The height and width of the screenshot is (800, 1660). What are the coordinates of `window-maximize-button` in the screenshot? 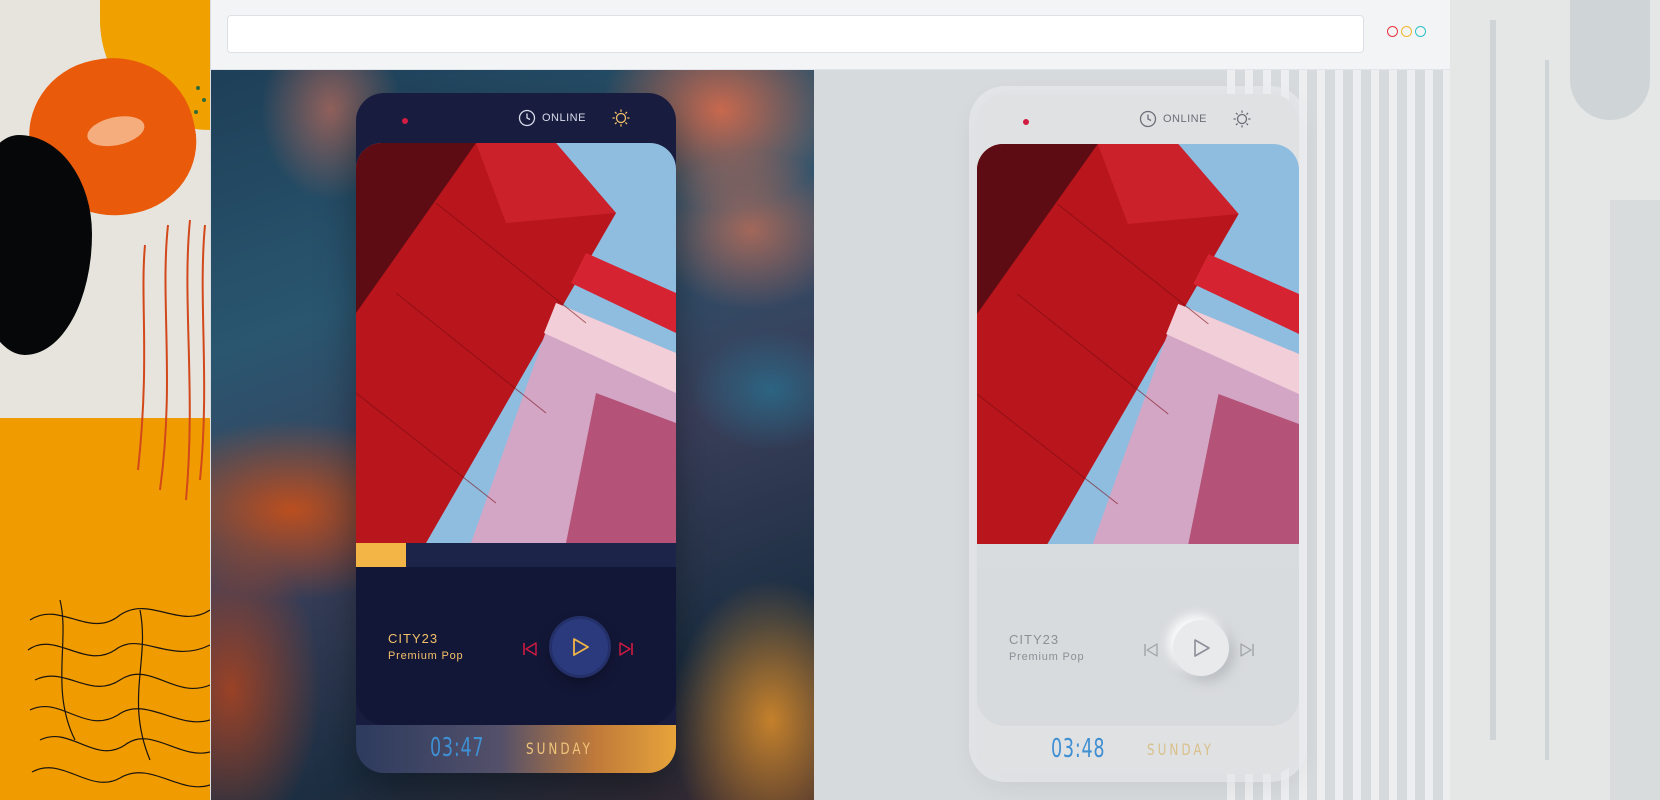 It's located at (1420, 31).